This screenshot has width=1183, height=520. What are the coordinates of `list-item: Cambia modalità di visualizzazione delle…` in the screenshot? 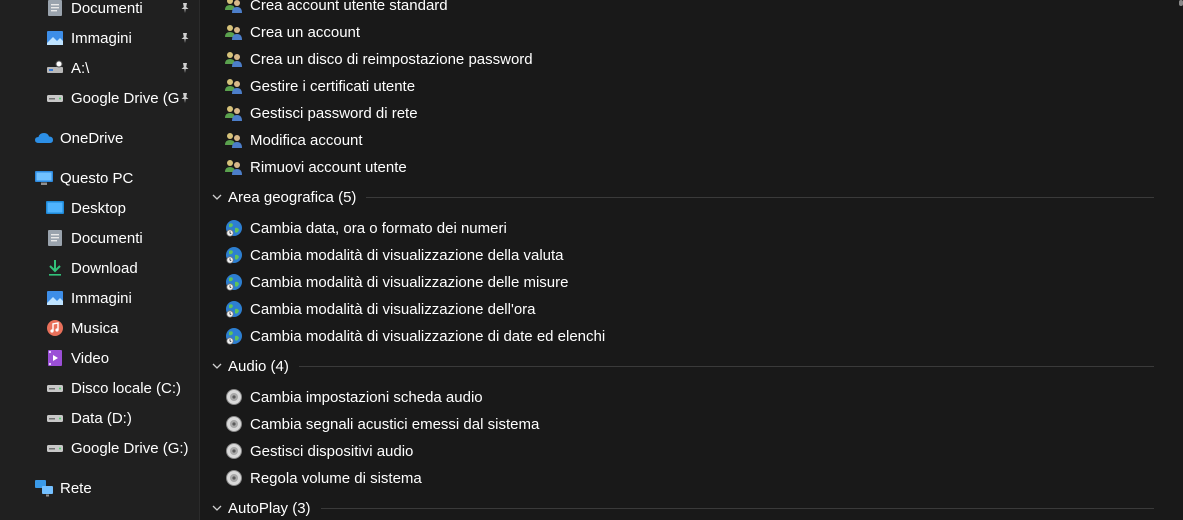 It's located at (396, 282).